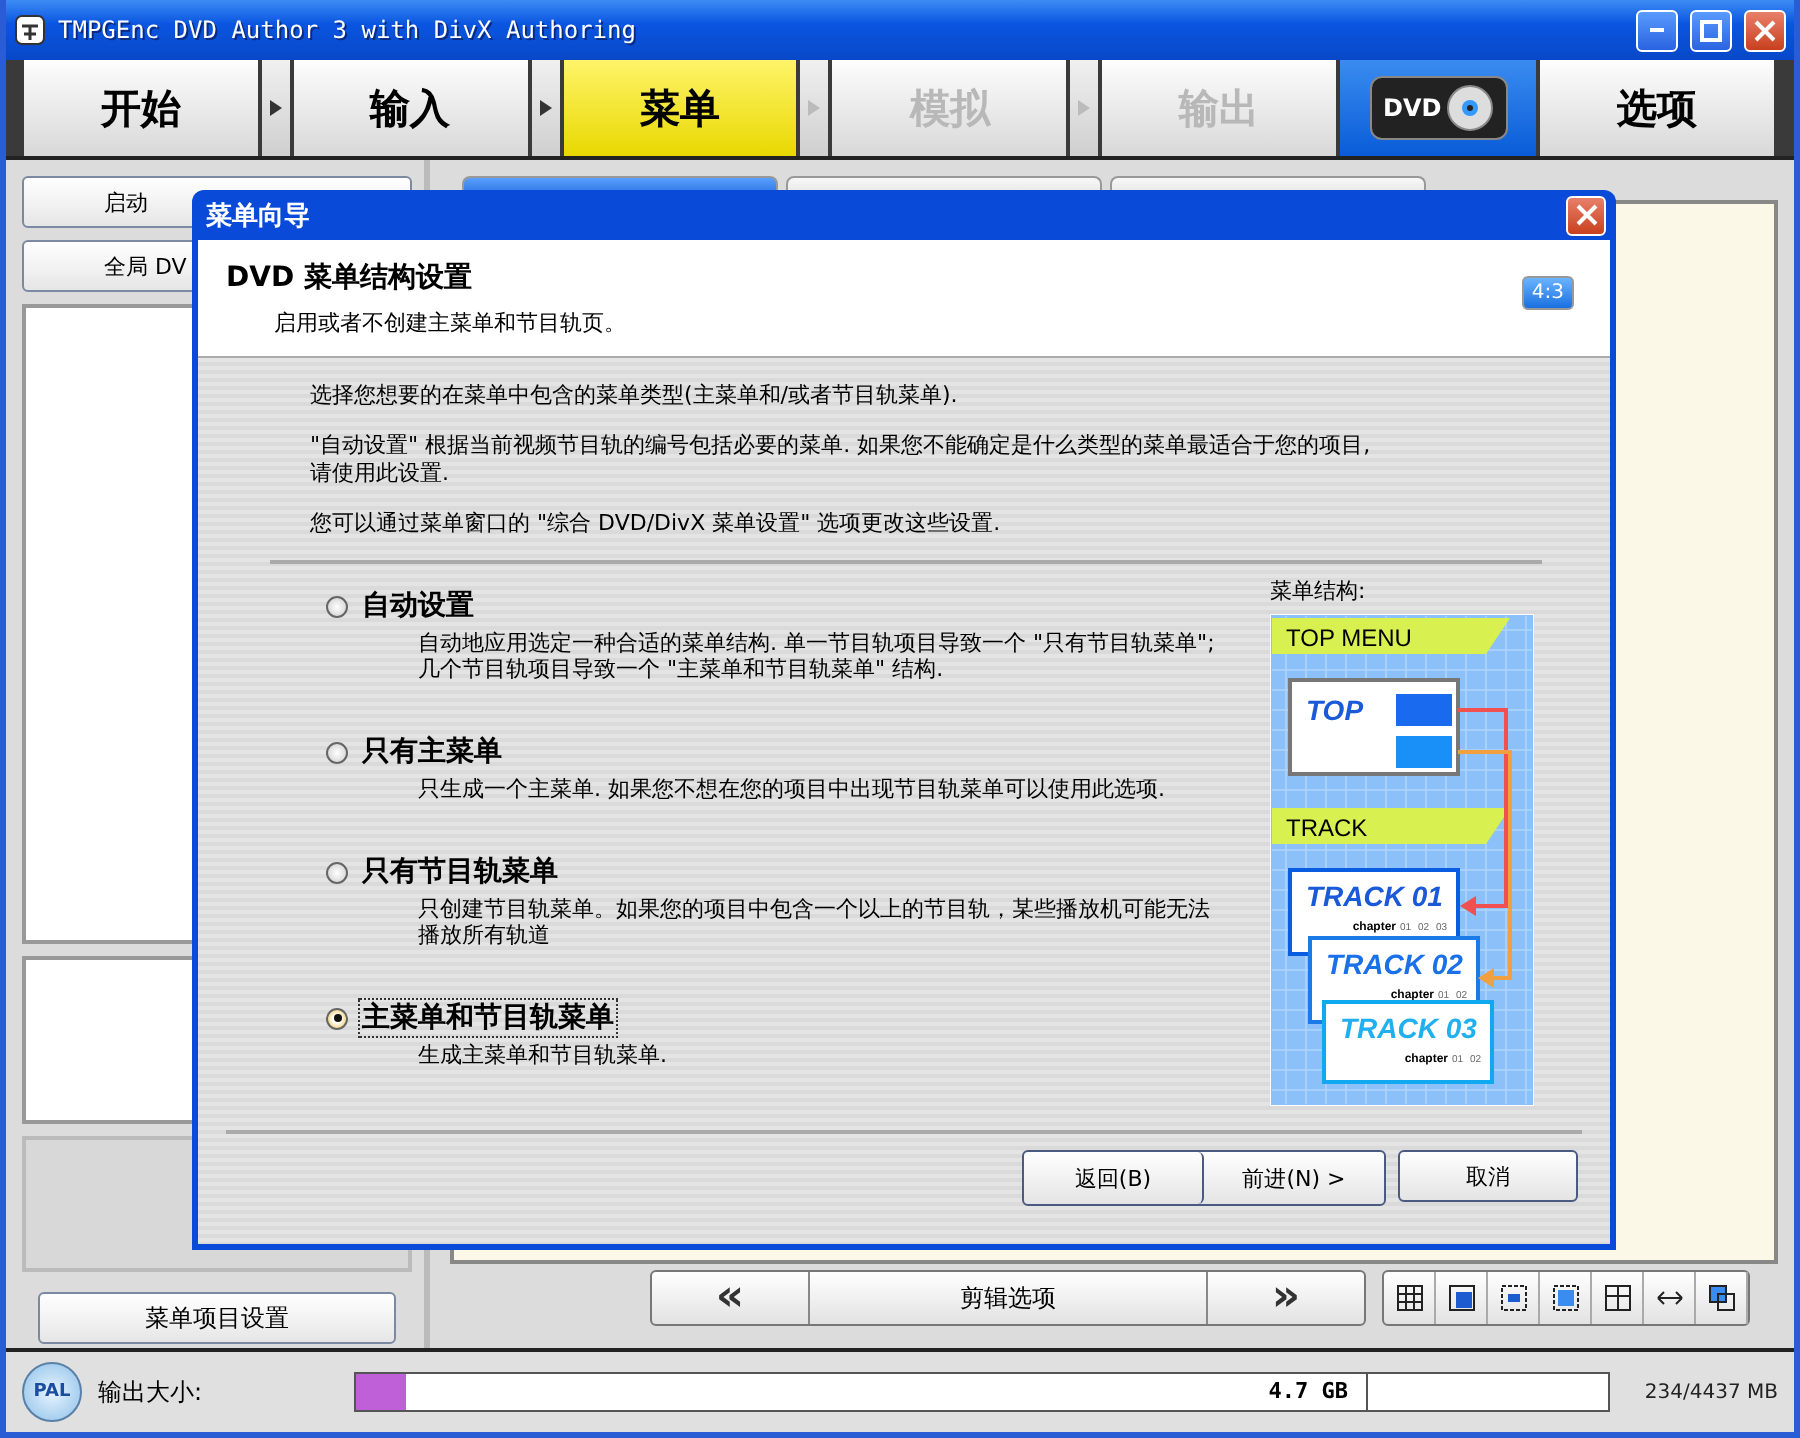  I want to click on banner-label: TOP MENU, so click(1349, 638).